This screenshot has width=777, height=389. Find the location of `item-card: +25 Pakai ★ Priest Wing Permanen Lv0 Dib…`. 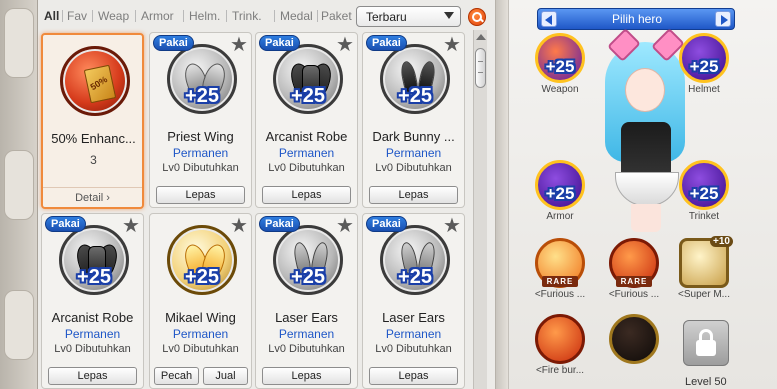

item-card: +25 Pakai ★ Priest Wing Permanen Lv0 Dib… is located at coordinates (200, 120).